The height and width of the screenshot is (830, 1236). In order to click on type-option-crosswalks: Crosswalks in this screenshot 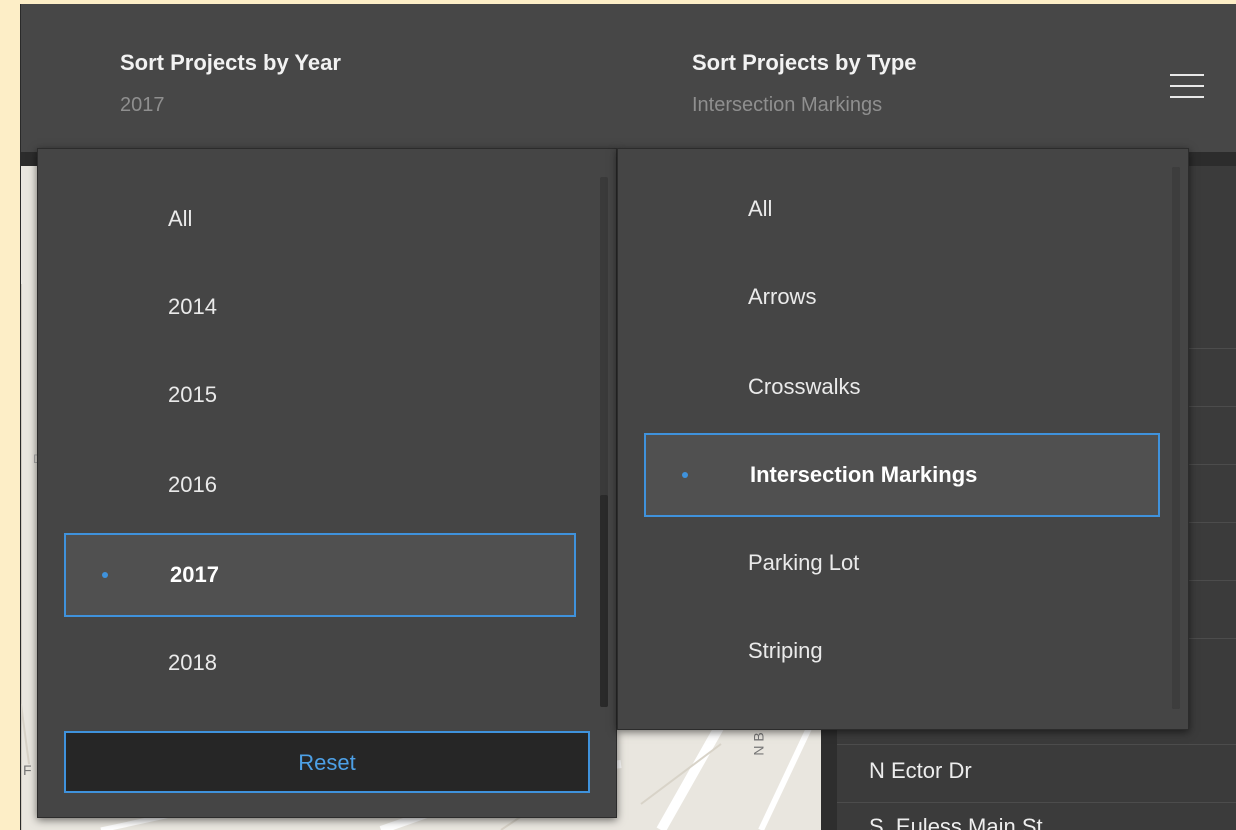, I will do `click(901, 387)`.